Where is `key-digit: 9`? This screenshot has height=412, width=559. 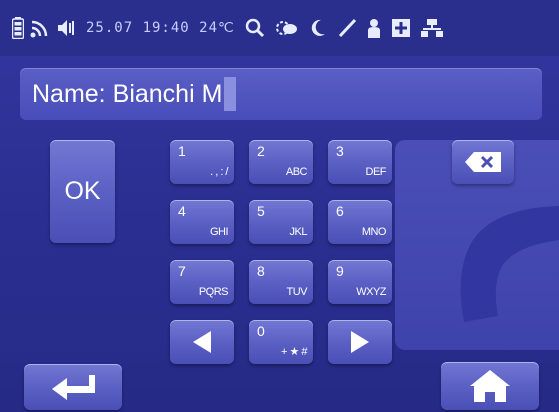
key-digit: 9 is located at coordinates (340, 271).